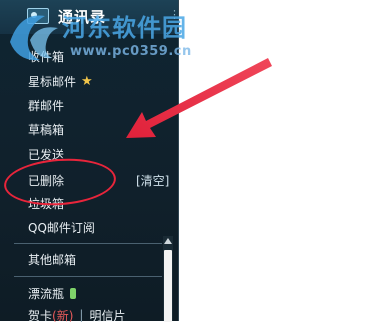 This screenshot has height=326, width=377. I want to click on clear-trash-label: [清空], so click(153, 180).